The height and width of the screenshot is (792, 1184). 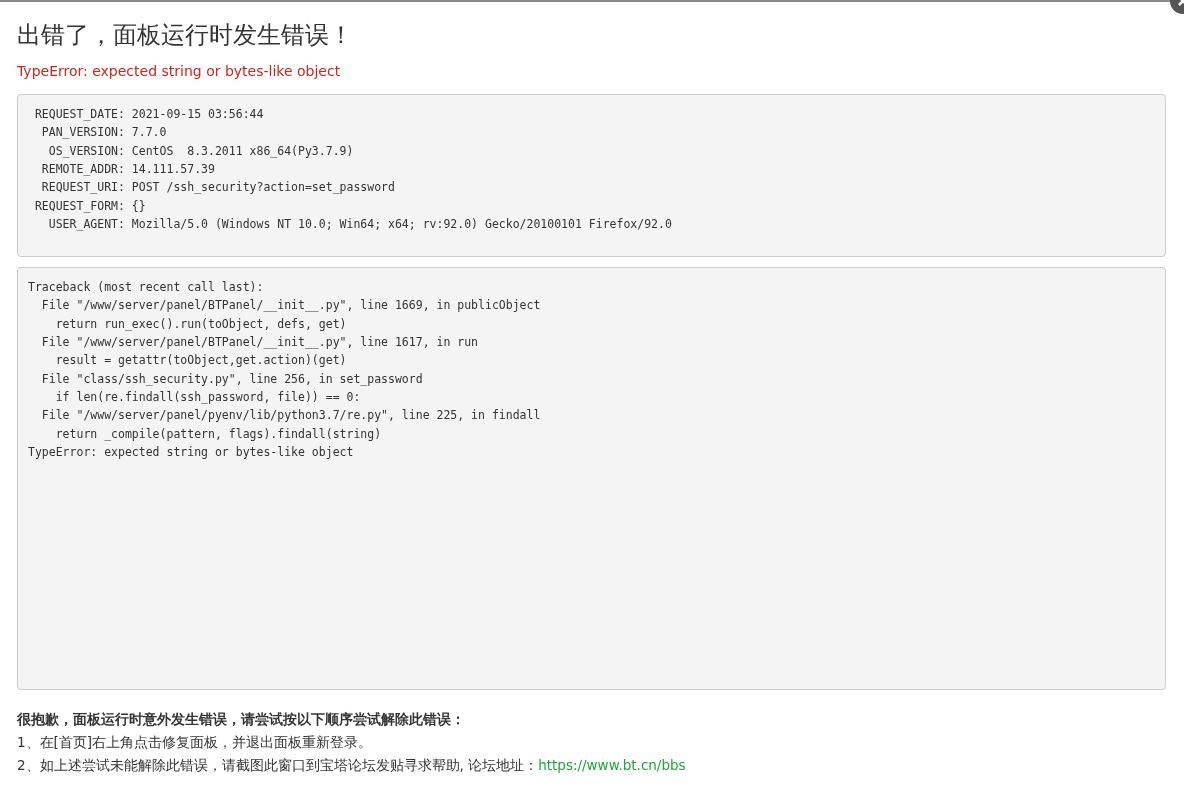 What do you see at coordinates (179, 72) in the screenshot?
I see `error-message: TypeError: expected string or bytes-like object` at bounding box center [179, 72].